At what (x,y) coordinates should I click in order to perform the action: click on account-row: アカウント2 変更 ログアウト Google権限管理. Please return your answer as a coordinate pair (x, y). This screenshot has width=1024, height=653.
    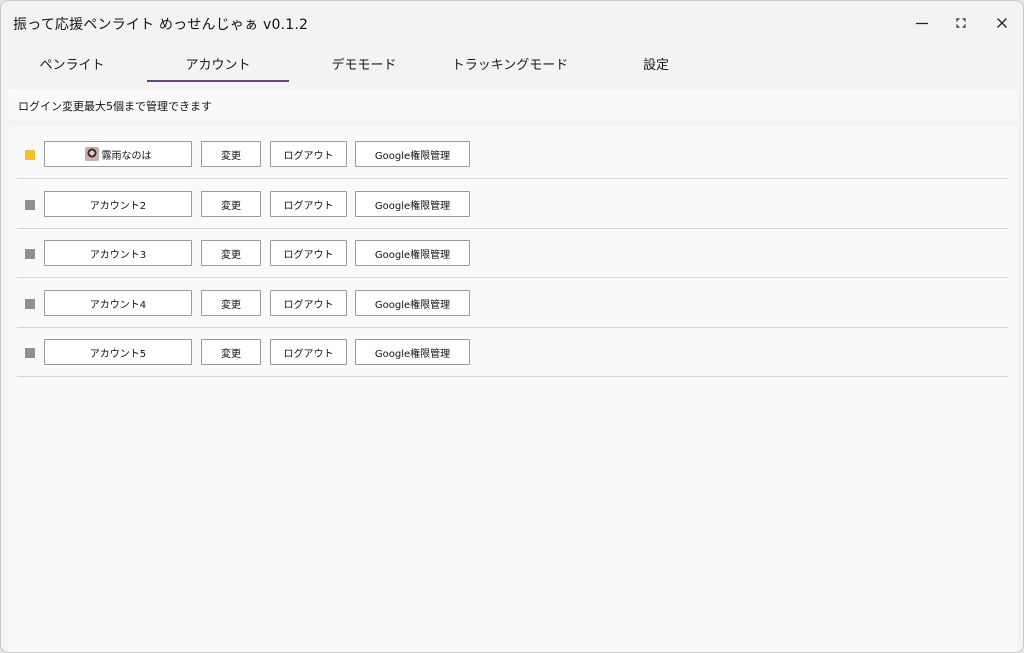
    Looking at the image, I should click on (512, 204).